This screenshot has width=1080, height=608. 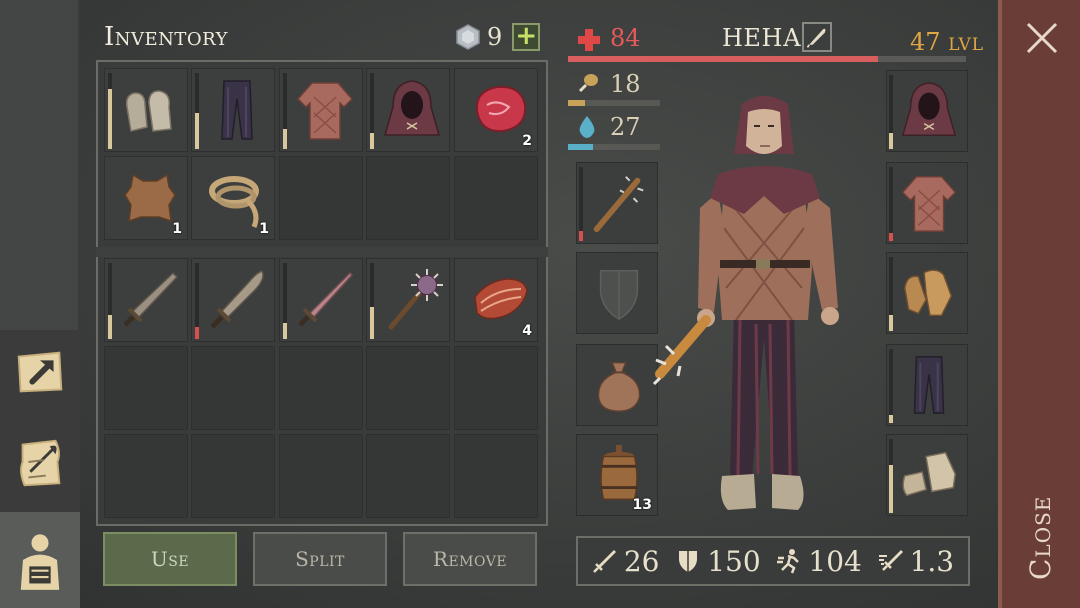 I want to click on running-man-icon, so click(x=788, y=561).